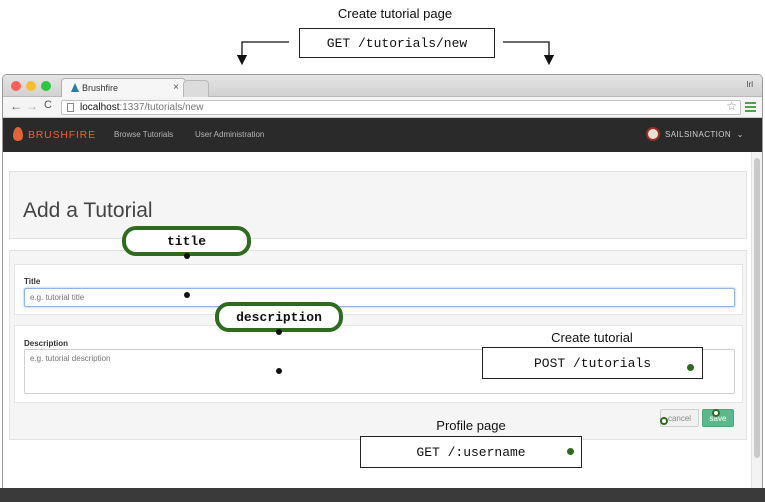  I want to click on back-arrow-icon: ←, so click(16, 106).